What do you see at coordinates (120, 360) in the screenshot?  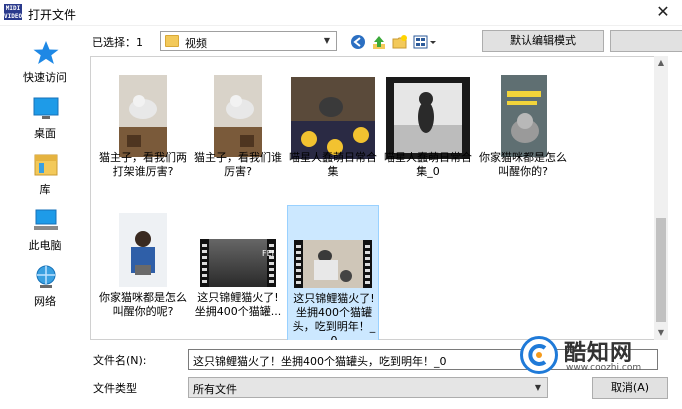 I see `filename-label: 文件名(N):` at bounding box center [120, 360].